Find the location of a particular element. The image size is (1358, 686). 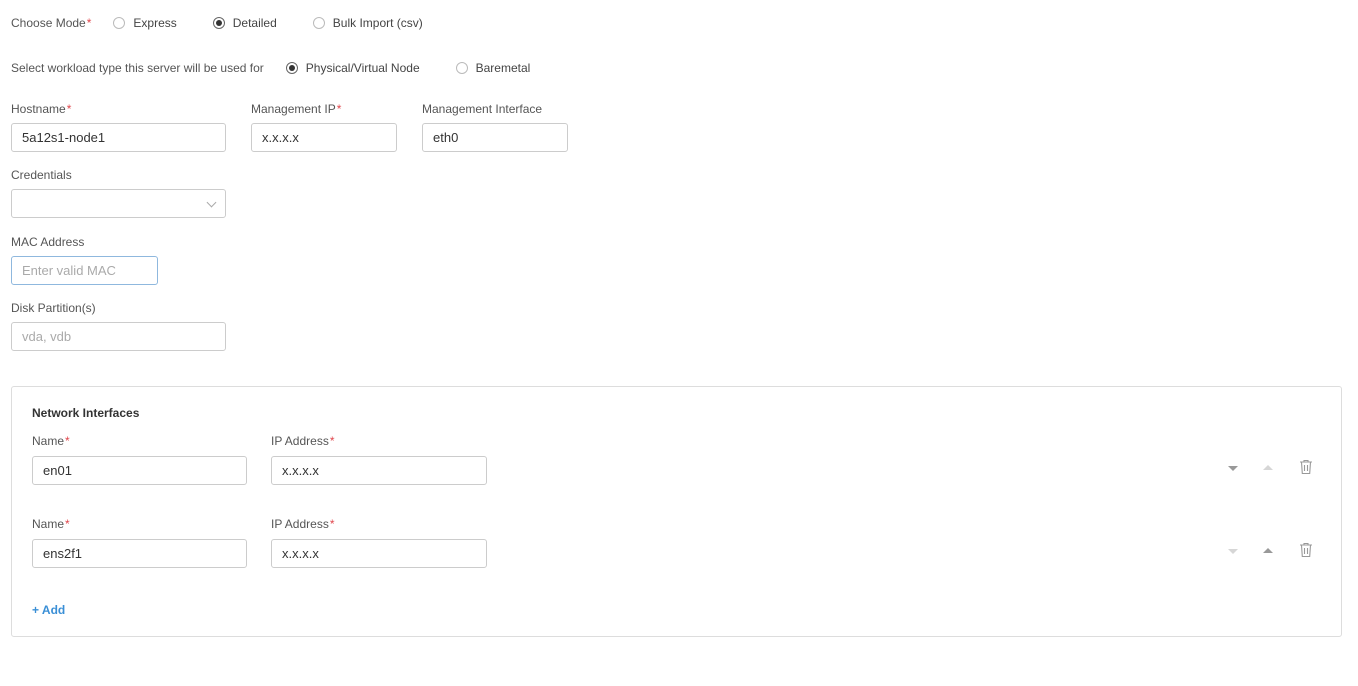

radio-bulk-import is located at coordinates (318, 23).